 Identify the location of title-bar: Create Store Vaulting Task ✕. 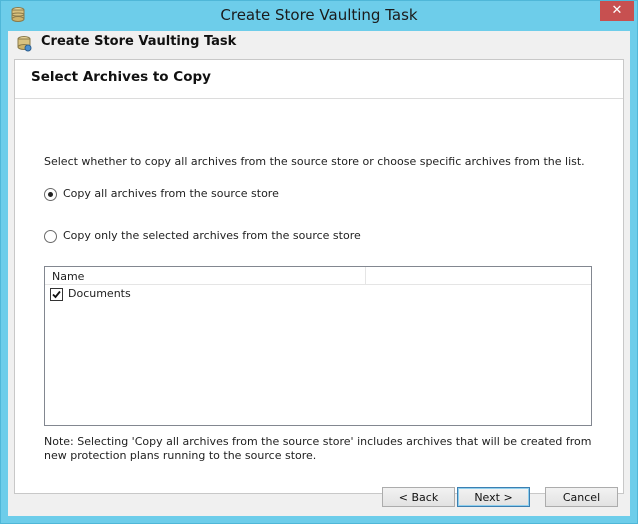
(319, 16).